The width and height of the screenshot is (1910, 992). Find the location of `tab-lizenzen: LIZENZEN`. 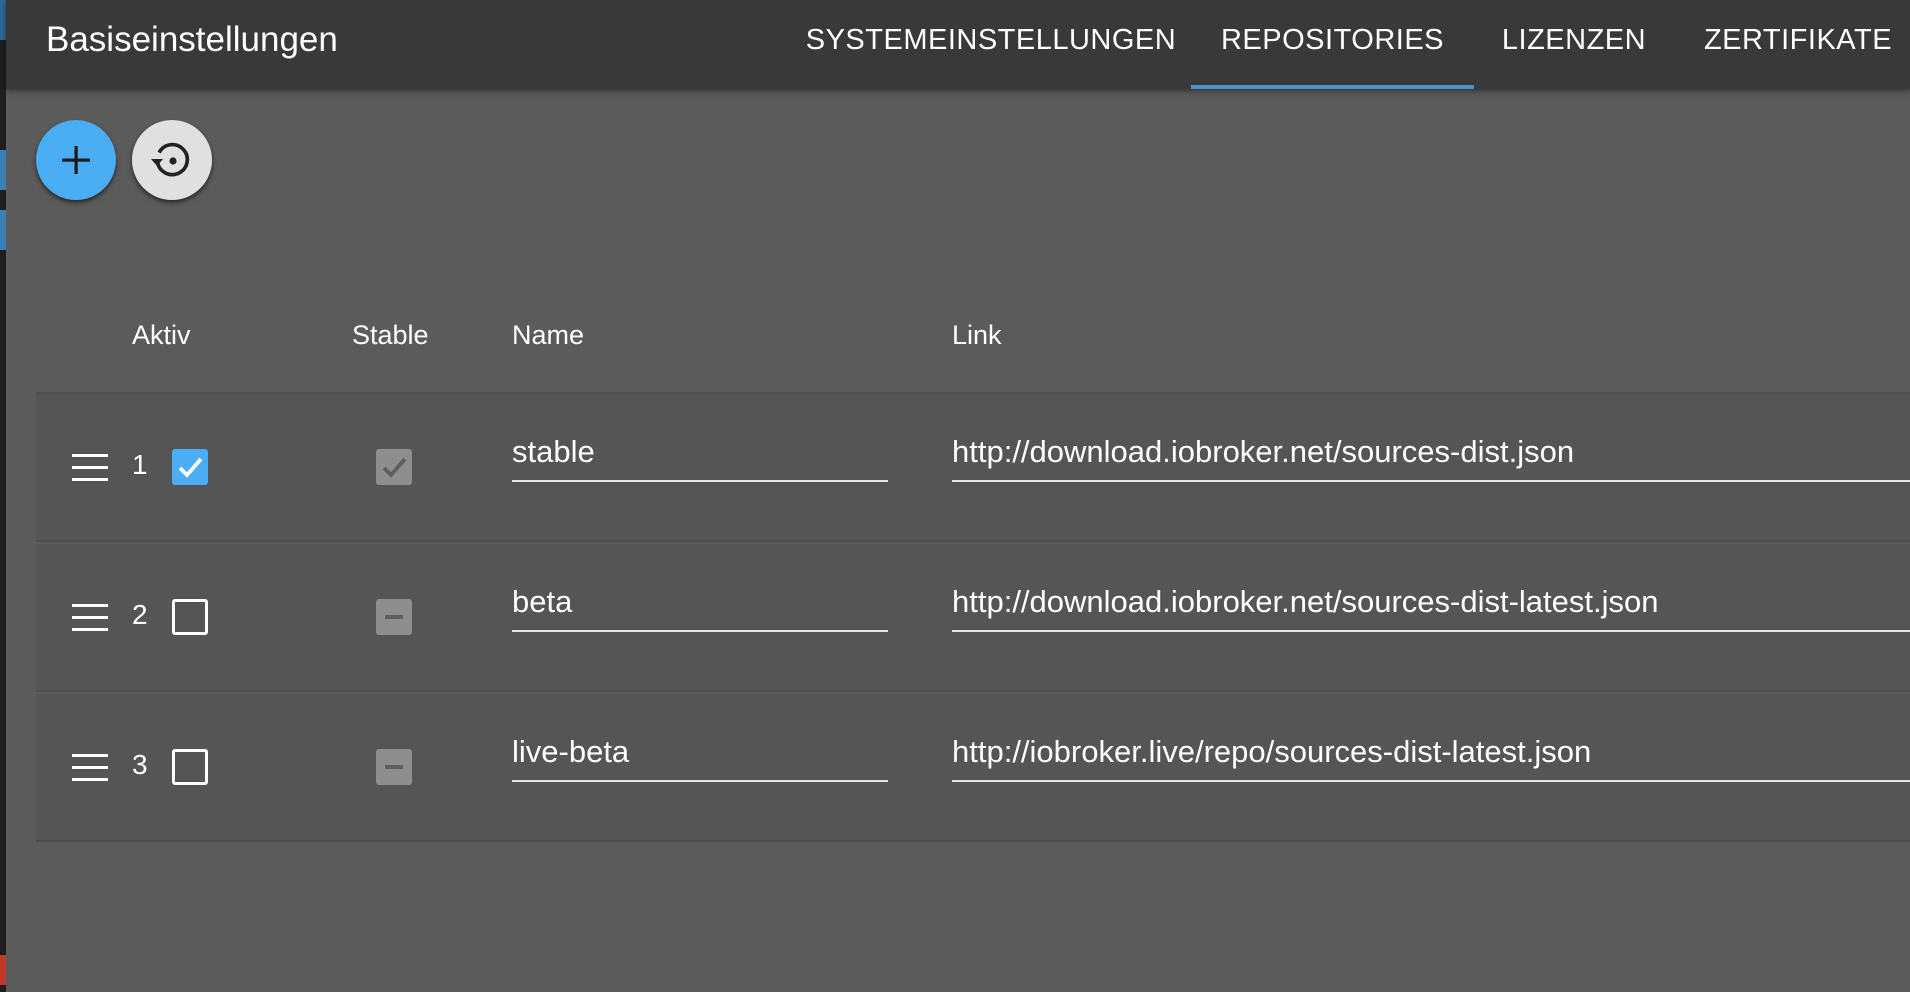

tab-lizenzen: LIZENZEN is located at coordinates (1574, 40).